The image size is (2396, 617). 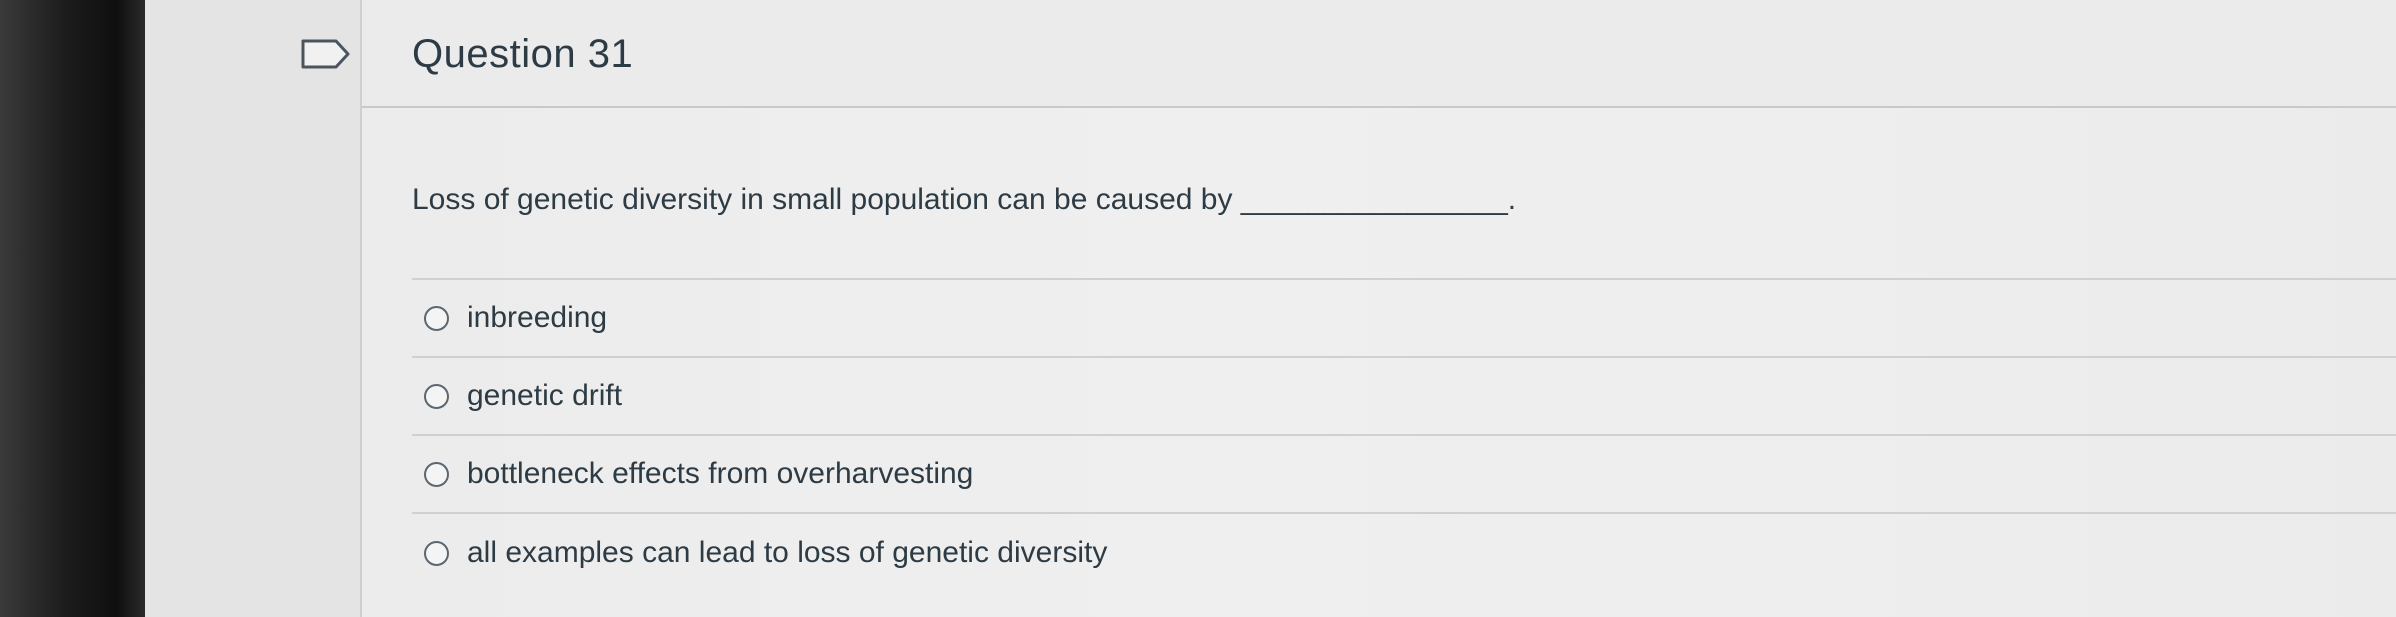 I want to click on left-margin, so click(x=252, y=308).